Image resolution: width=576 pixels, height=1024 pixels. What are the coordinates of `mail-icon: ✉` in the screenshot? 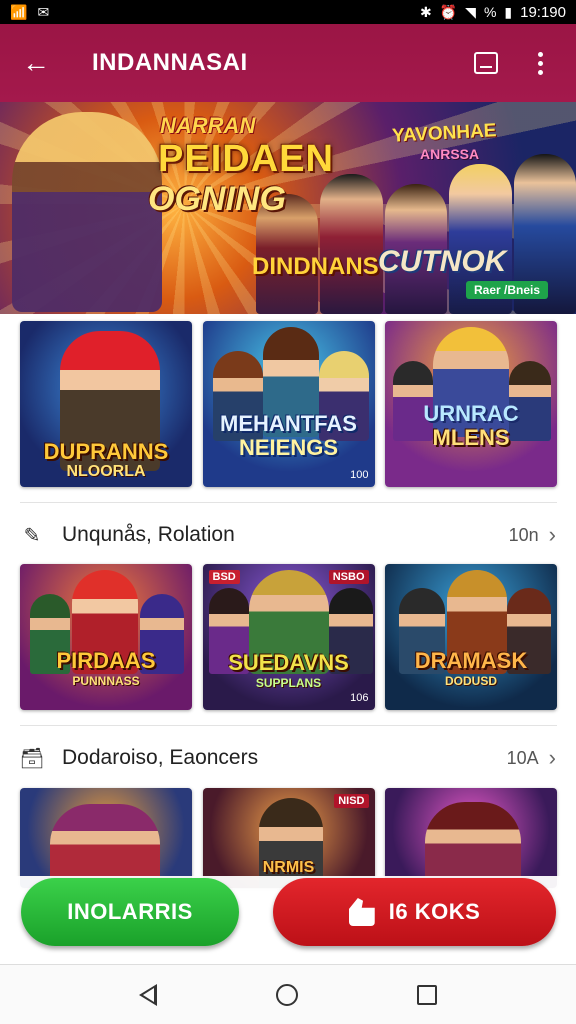 It's located at (43, 11).